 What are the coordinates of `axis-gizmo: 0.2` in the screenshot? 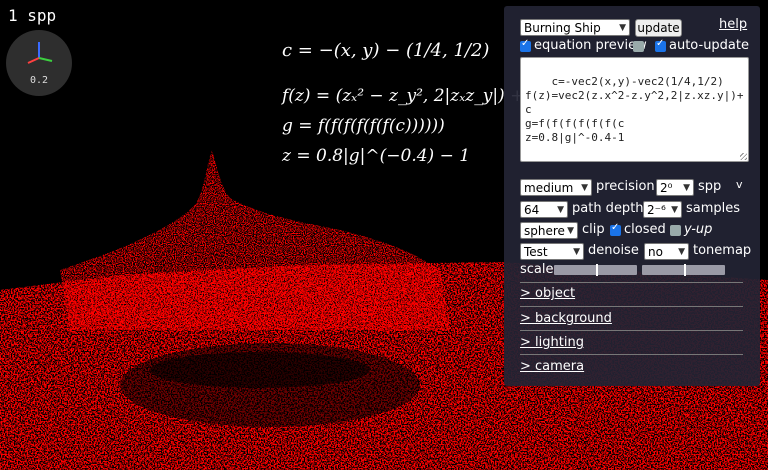 It's located at (39, 63).